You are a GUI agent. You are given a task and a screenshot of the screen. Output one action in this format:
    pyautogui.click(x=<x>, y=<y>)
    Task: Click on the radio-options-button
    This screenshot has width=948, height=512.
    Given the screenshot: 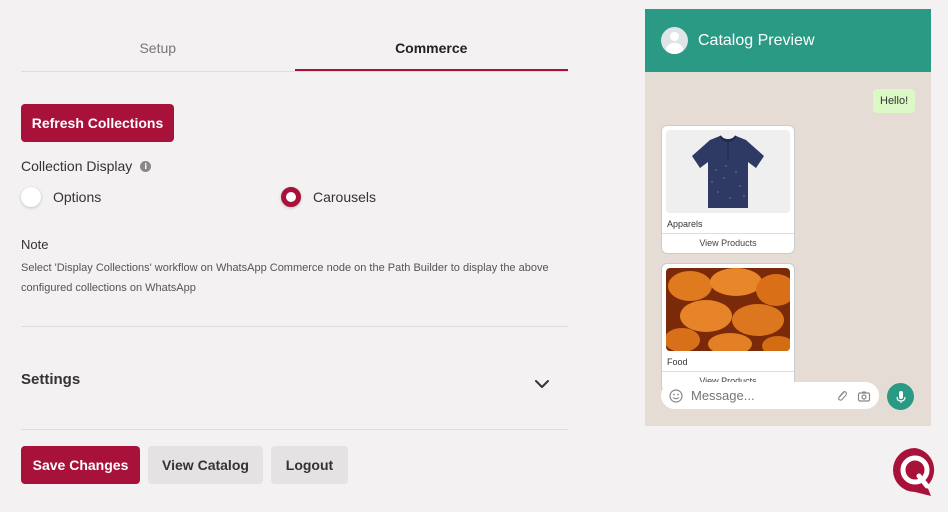 What is the action you would take?
    pyautogui.click(x=31, y=197)
    